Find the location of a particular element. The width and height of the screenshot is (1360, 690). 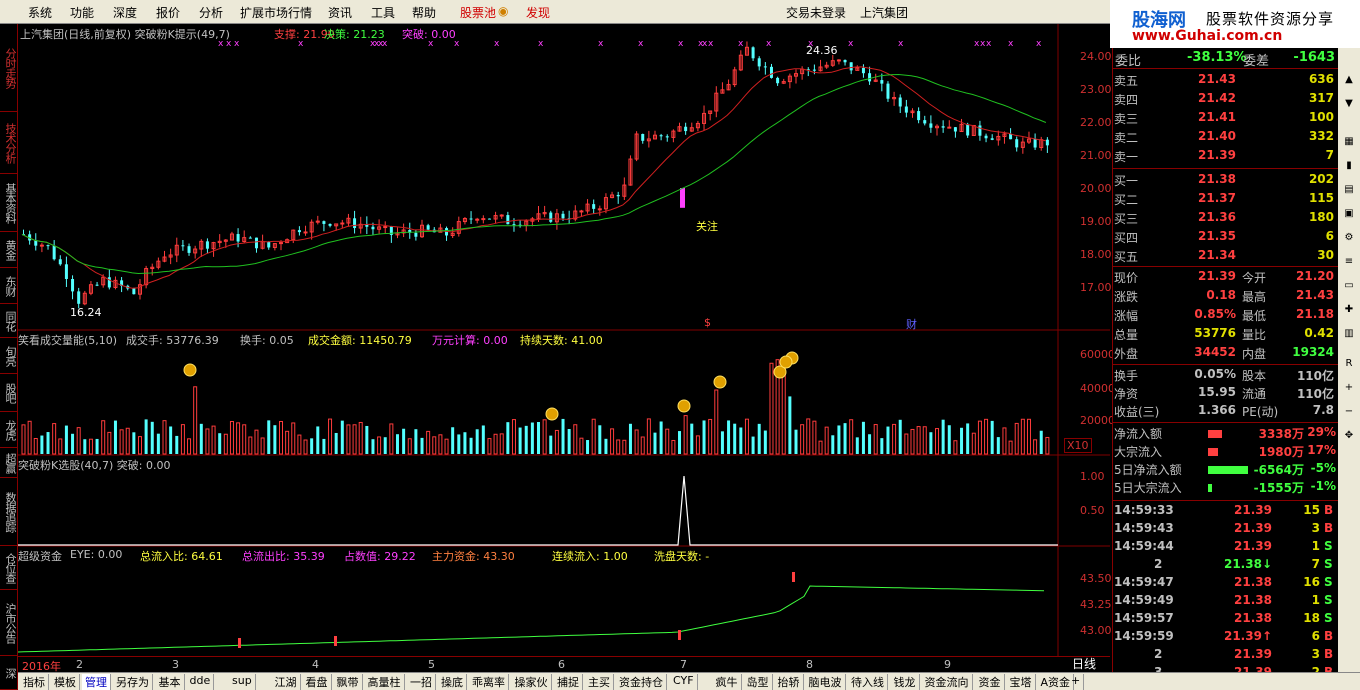

tab-gold: 黄金 is located at coordinates (9, 250).